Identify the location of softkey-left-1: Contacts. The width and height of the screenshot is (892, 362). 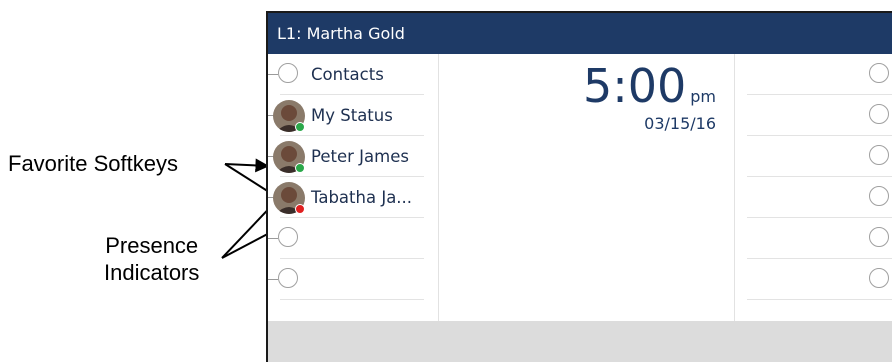
(348, 74).